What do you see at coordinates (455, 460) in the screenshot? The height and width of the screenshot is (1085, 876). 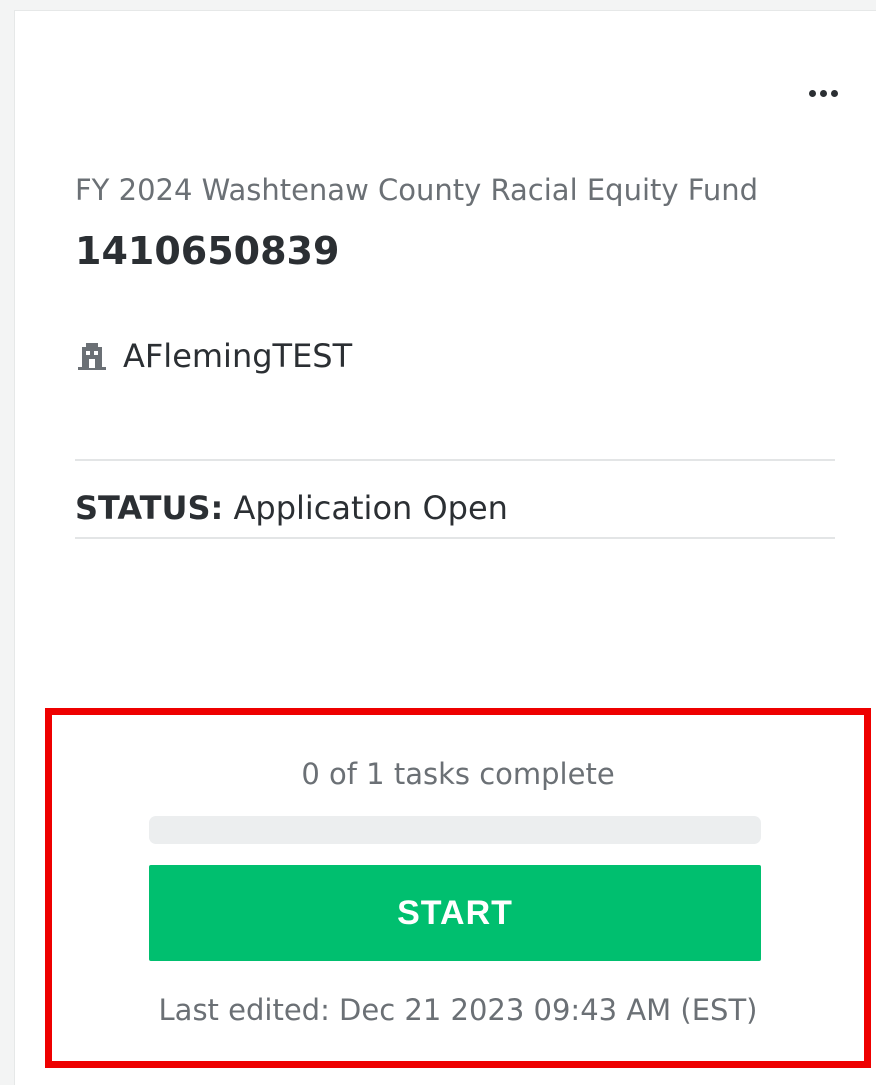 I see `divider-top` at bounding box center [455, 460].